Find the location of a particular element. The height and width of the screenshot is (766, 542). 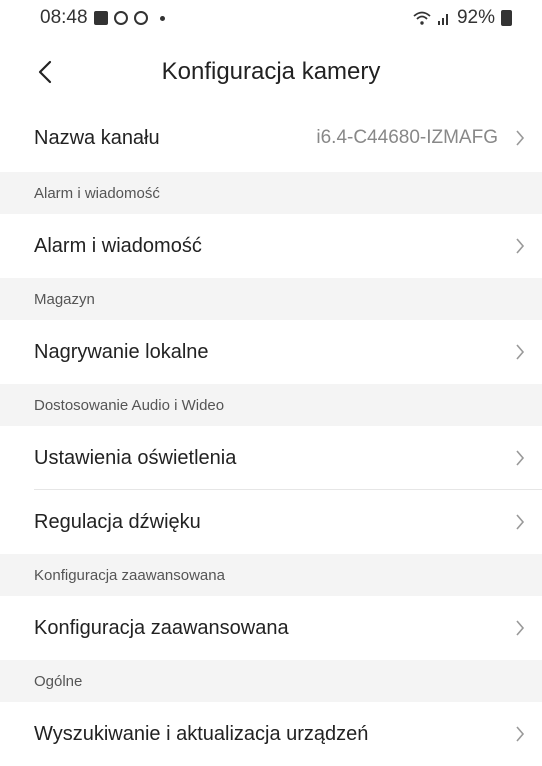

lighting-settings-row: Ustawienia oświetlenia is located at coordinates (271, 458).